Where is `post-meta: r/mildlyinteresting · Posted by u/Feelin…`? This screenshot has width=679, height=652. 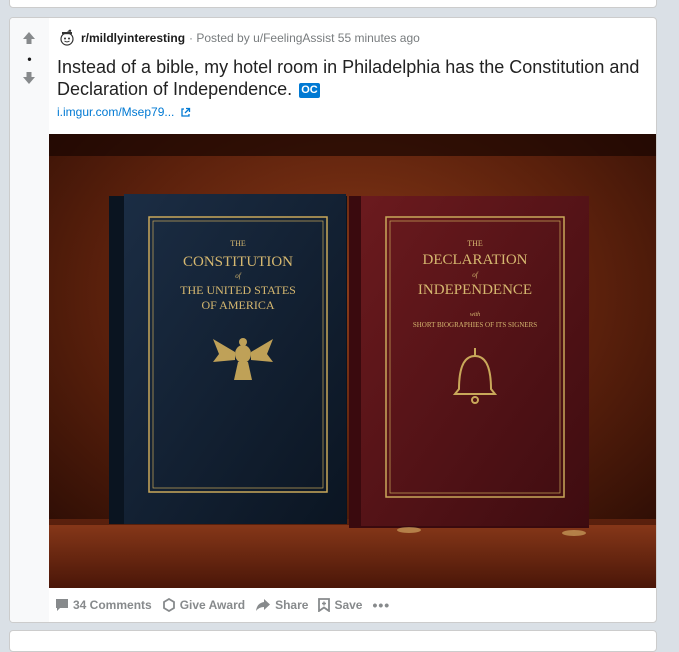 post-meta: r/mildlyinteresting · Posted by u/Feelin… is located at coordinates (239, 38).